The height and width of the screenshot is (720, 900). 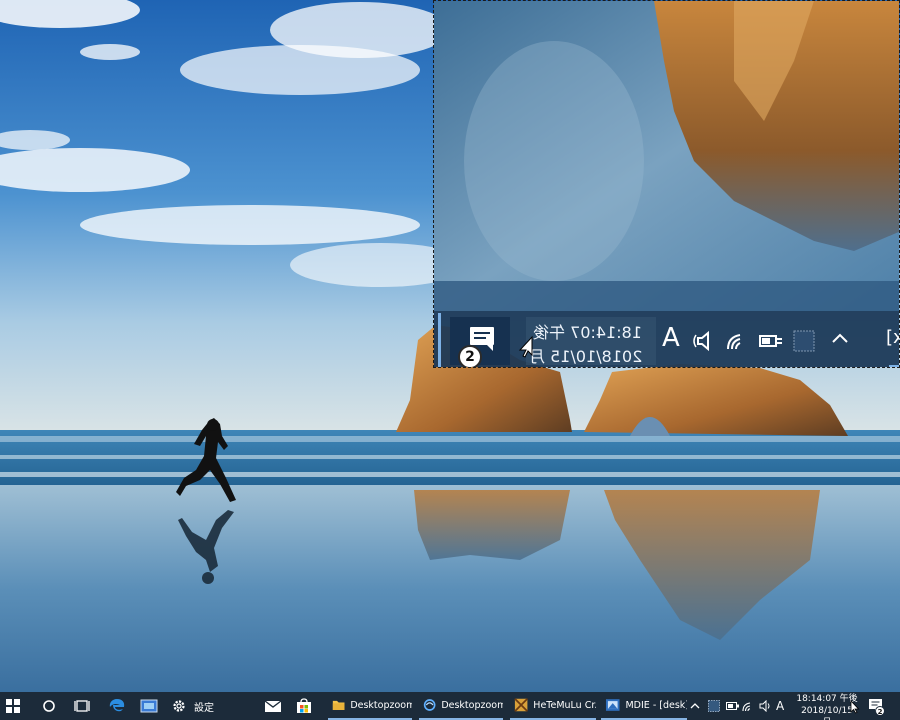 I want to click on taskbar-app-label: MDIE - [desk], so click(x=656, y=705).